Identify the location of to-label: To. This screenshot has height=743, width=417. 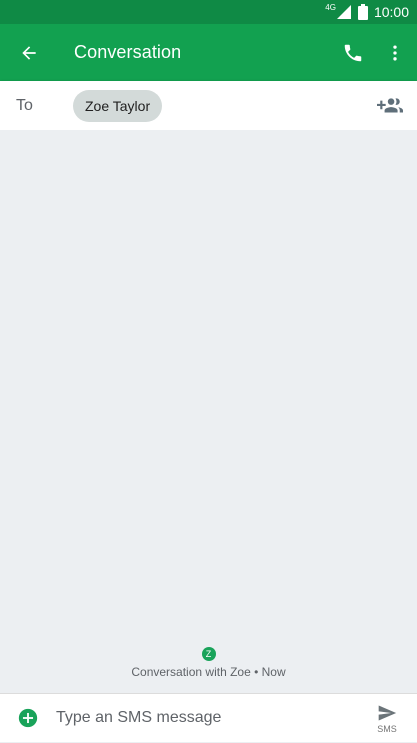
(24, 105).